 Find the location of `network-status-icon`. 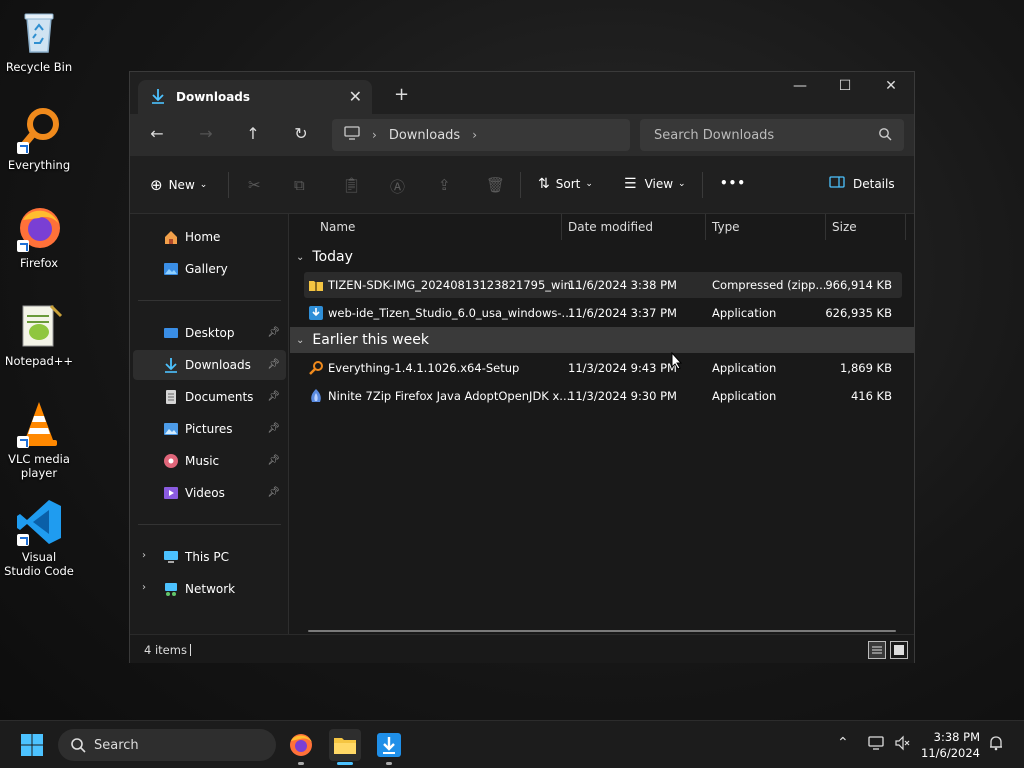

network-status-icon is located at coordinates (877, 745).